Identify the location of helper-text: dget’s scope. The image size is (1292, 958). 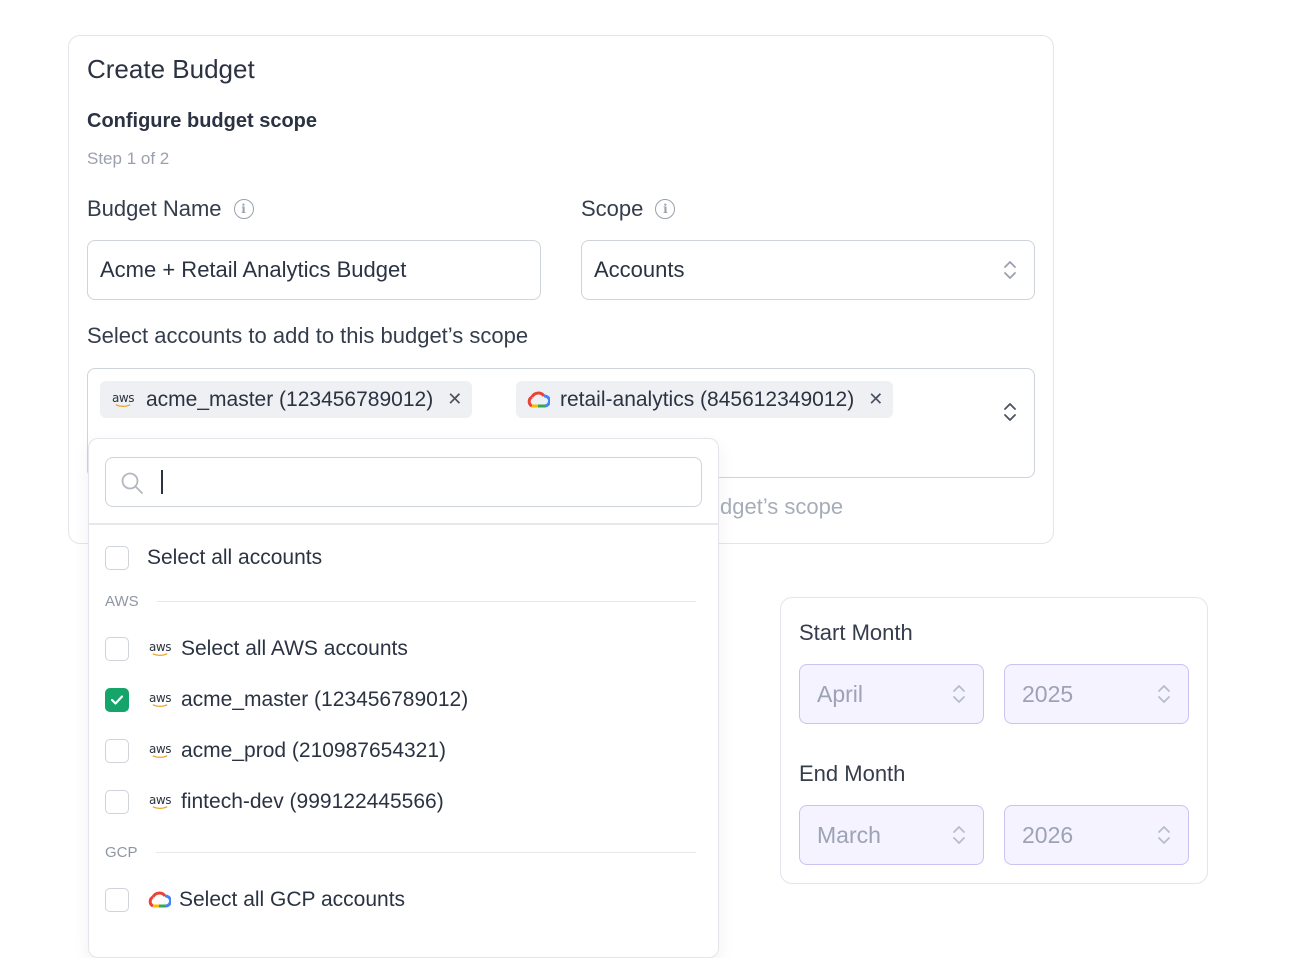
(782, 506).